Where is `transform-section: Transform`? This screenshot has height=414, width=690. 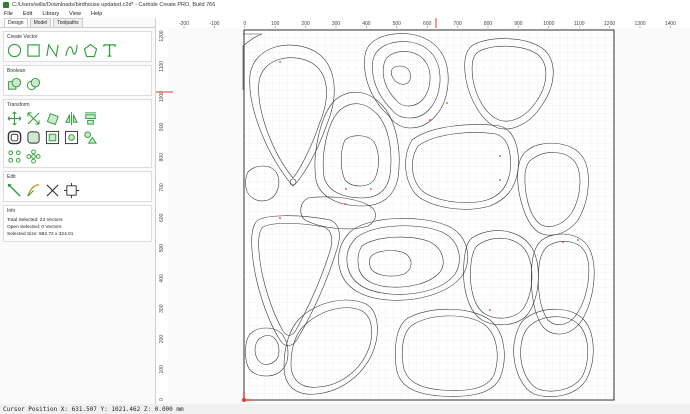
transform-section: Transform is located at coordinates (77, 133).